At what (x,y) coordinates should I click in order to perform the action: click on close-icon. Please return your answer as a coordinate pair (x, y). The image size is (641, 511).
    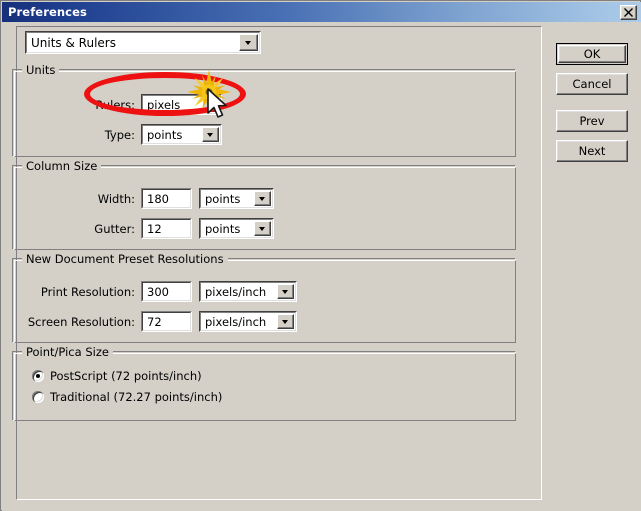
    Looking at the image, I should click on (628, 12).